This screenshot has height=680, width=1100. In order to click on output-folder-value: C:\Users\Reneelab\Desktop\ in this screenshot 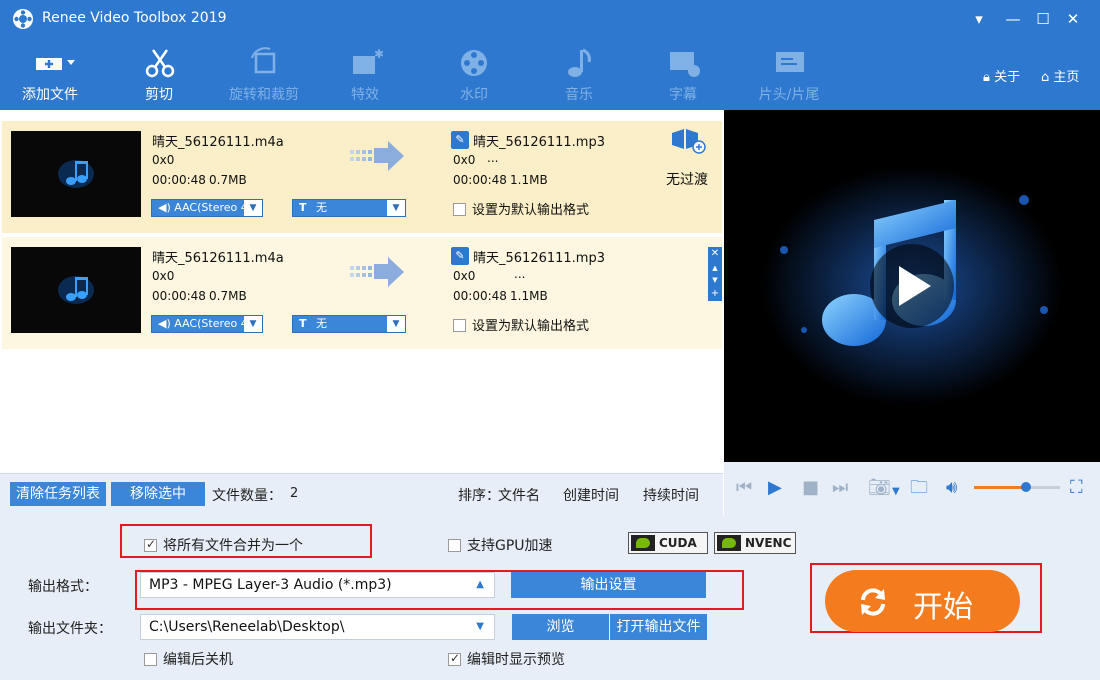, I will do `click(247, 627)`.